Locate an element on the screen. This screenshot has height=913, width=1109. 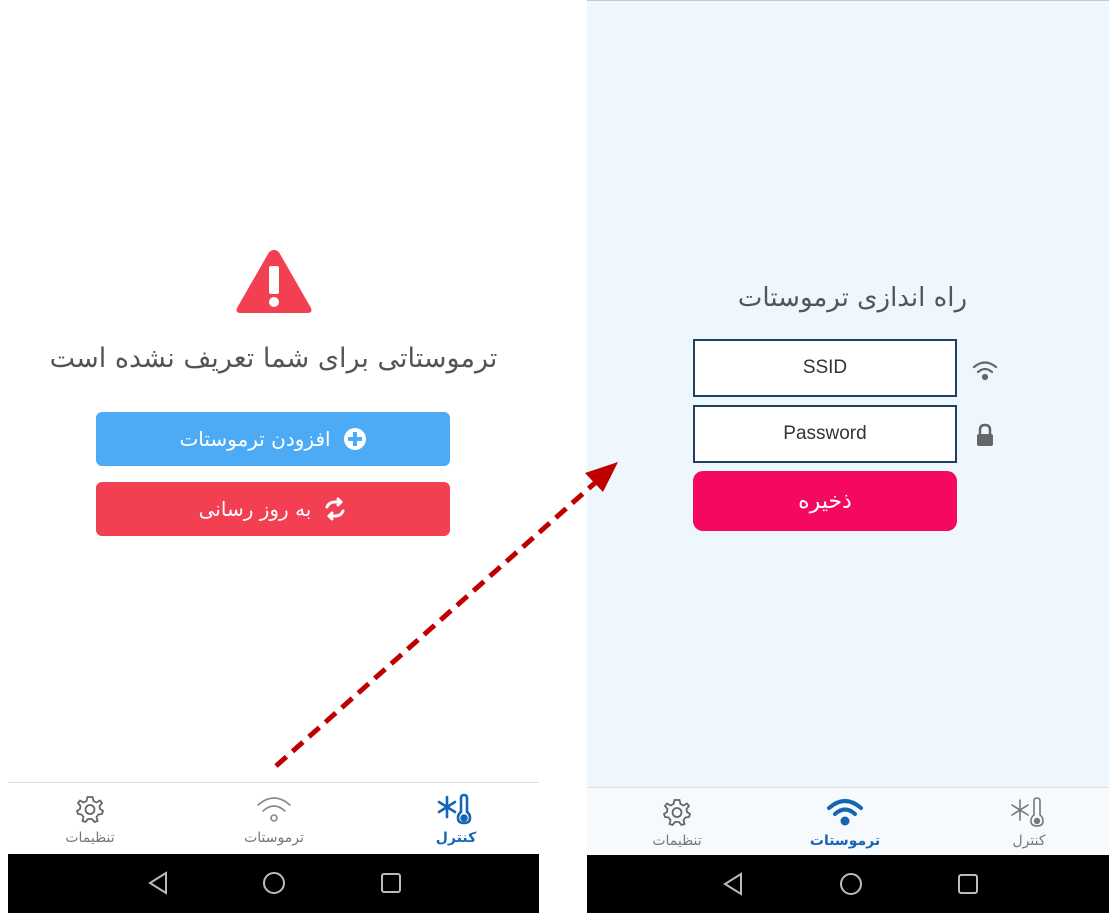
refresh-label: به روز رسانی is located at coordinates (255, 509).